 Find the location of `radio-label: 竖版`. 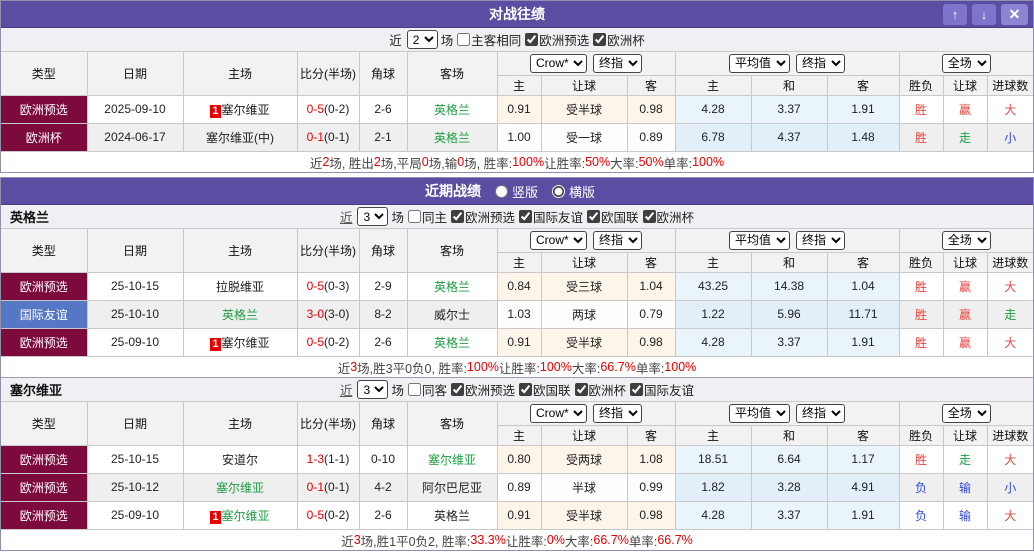

radio-label: 竖版 is located at coordinates (524, 192).